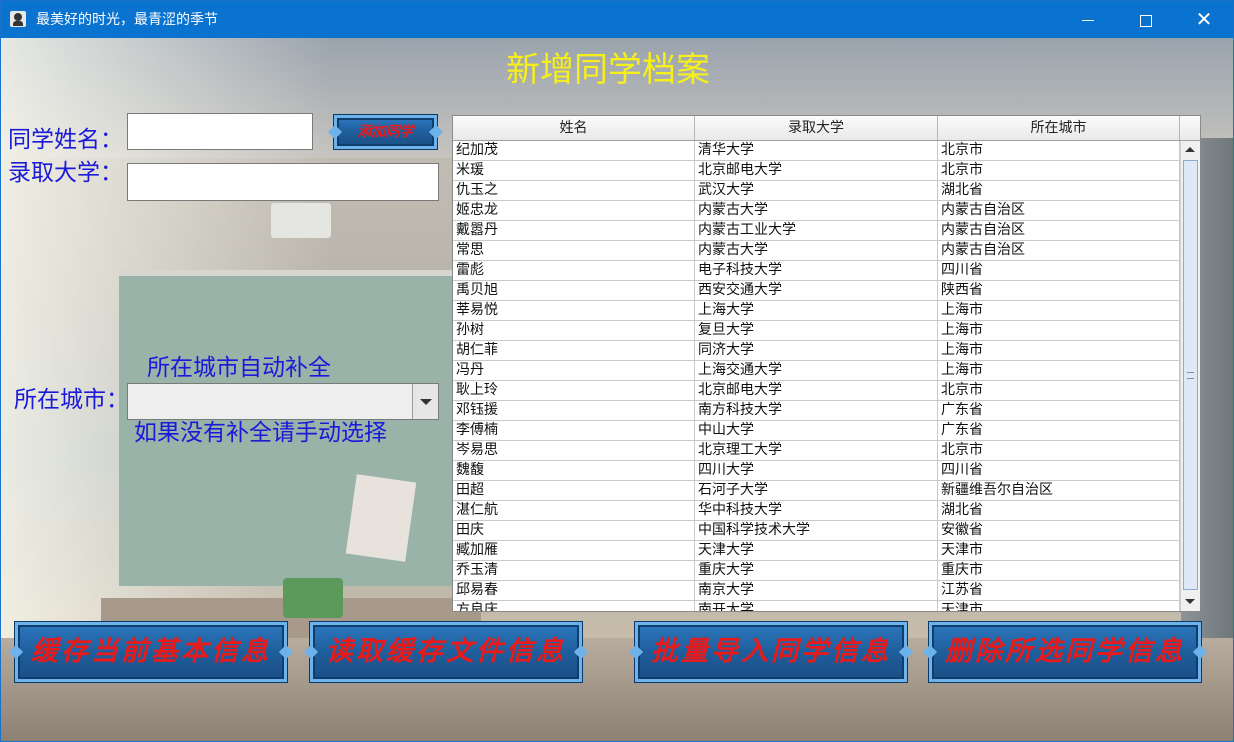 The image size is (1234, 742). What do you see at coordinates (1059, 591) in the screenshot?
I see `cell-city: 江苏省` at bounding box center [1059, 591].